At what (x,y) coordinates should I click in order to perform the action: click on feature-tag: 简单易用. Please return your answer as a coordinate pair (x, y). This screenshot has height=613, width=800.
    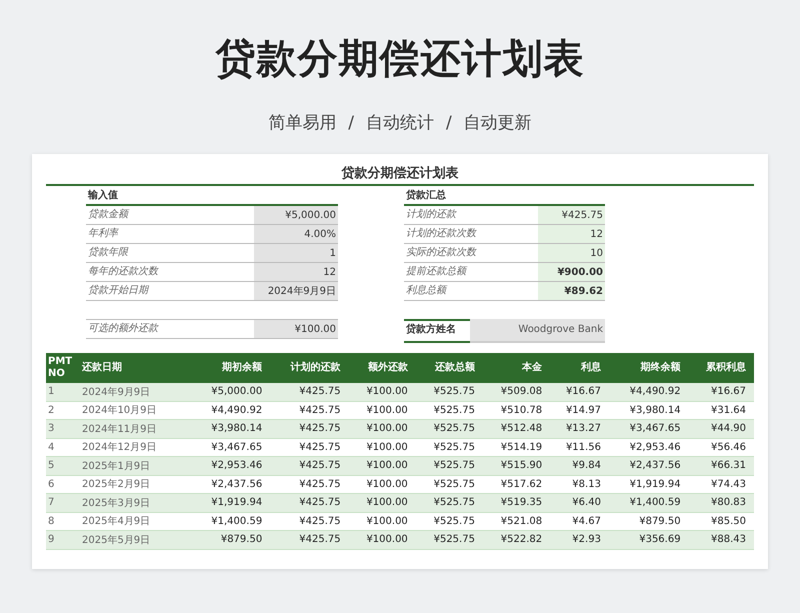
    Looking at the image, I should click on (302, 123).